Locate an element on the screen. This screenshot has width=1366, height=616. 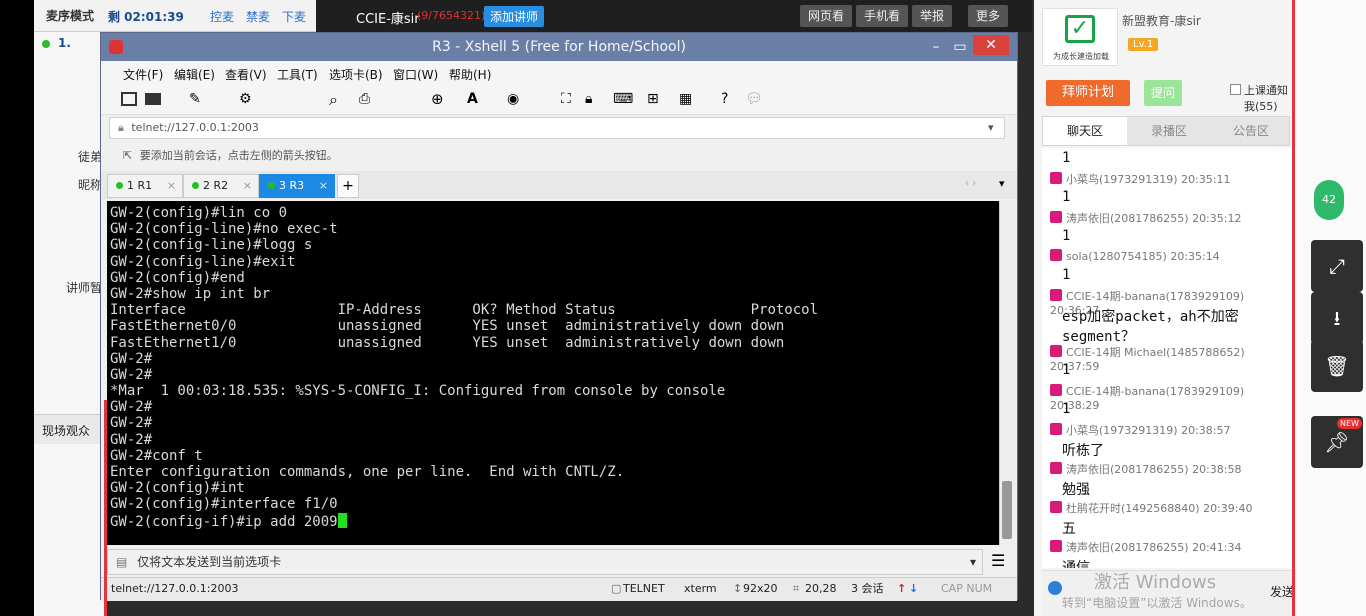
fullscreen-icon: ⛶ is located at coordinates (566, 99).